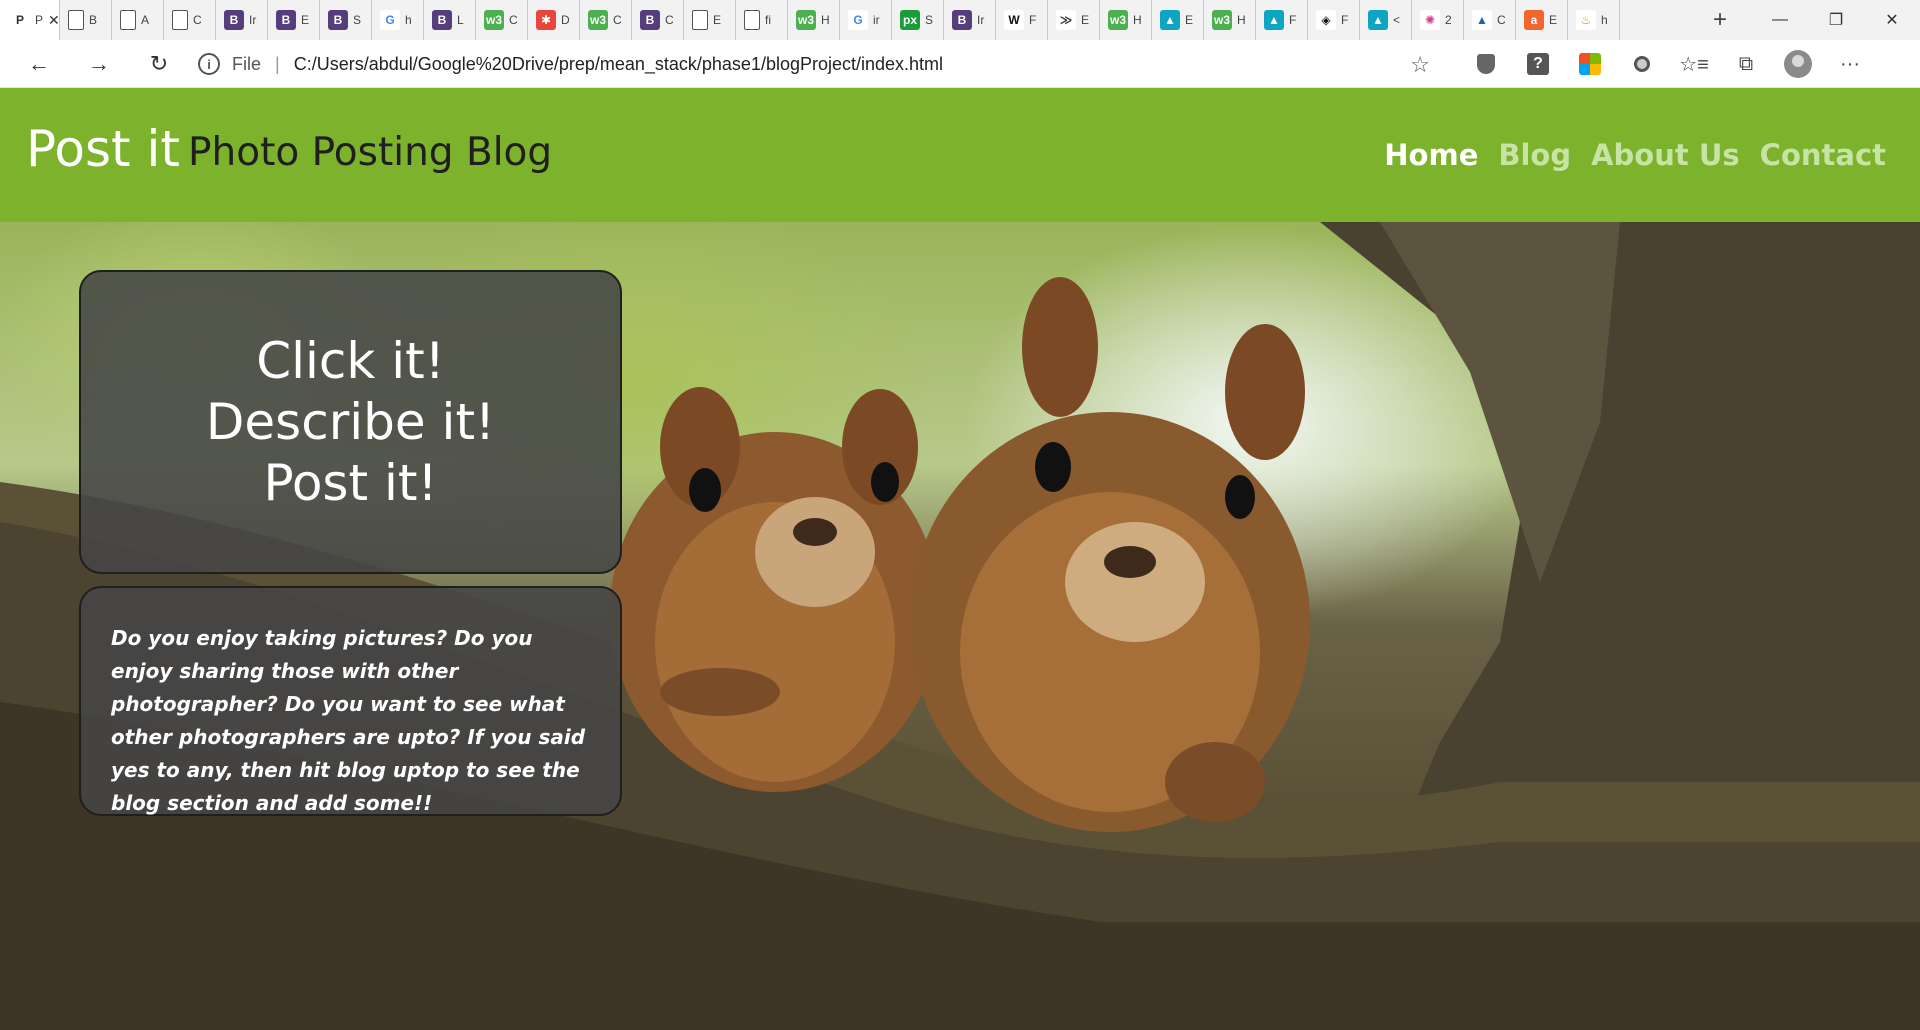  Describe the element at coordinates (1590, 64) in the screenshot. I see `office-icon` at that location.